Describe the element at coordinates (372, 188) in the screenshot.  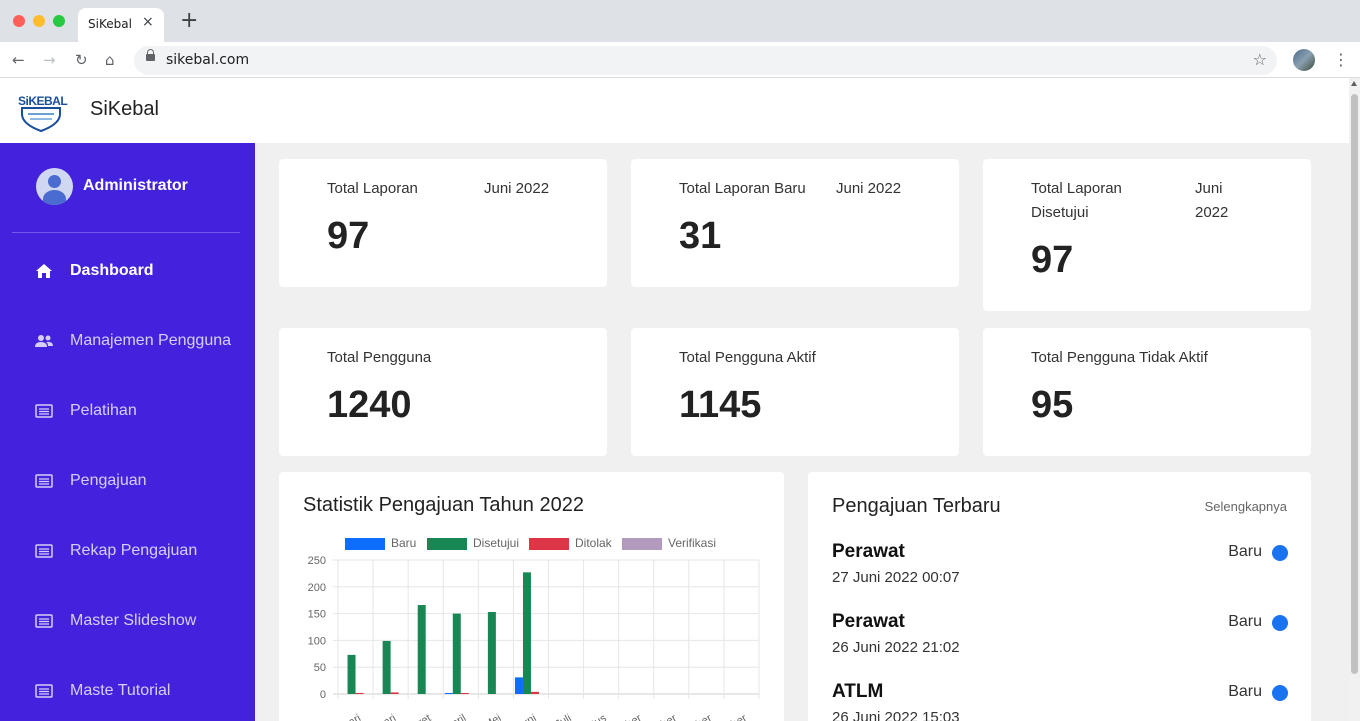
I see `stat-label: Total Laporan` at that location.